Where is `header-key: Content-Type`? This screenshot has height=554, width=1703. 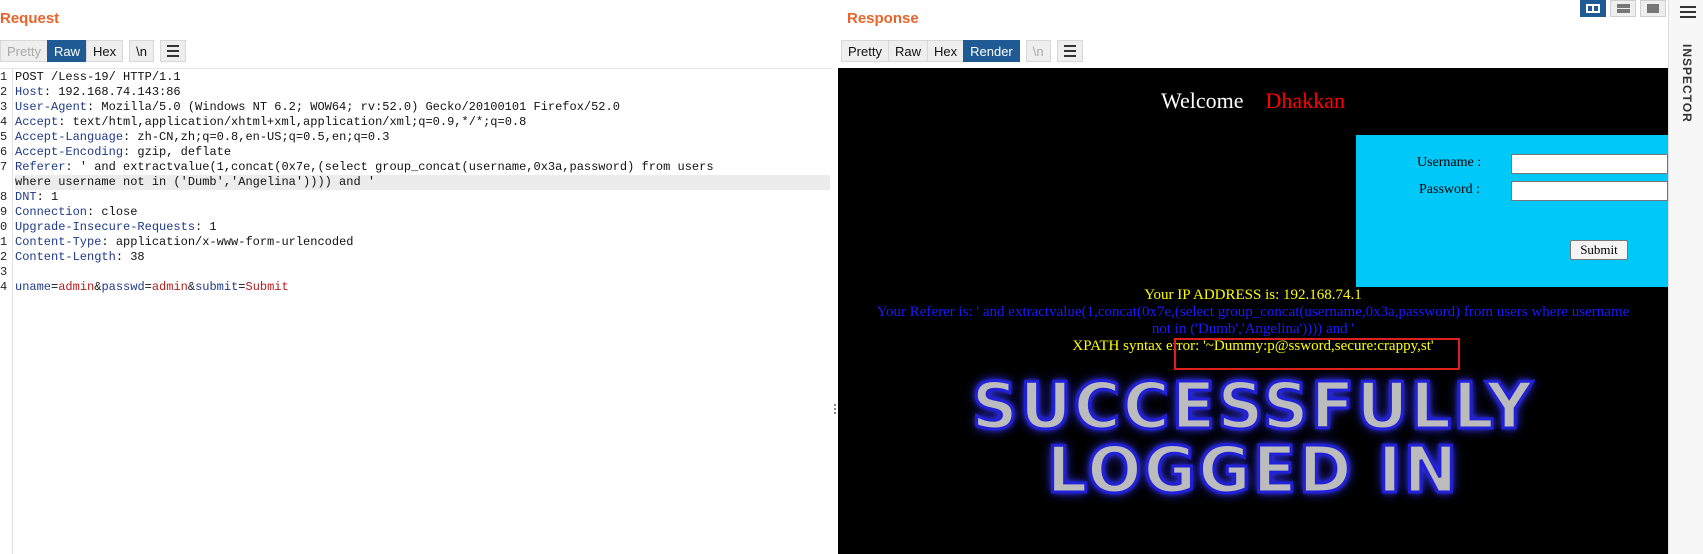
header-key: Content-Type is located at coordinates (58, 242).